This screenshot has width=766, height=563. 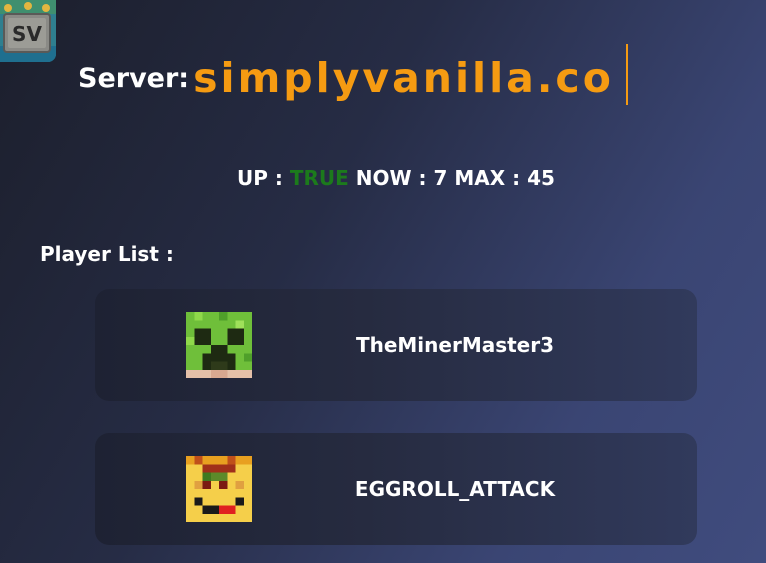 I want to click on server-logo-text: SV, so click(x=27, y=34).